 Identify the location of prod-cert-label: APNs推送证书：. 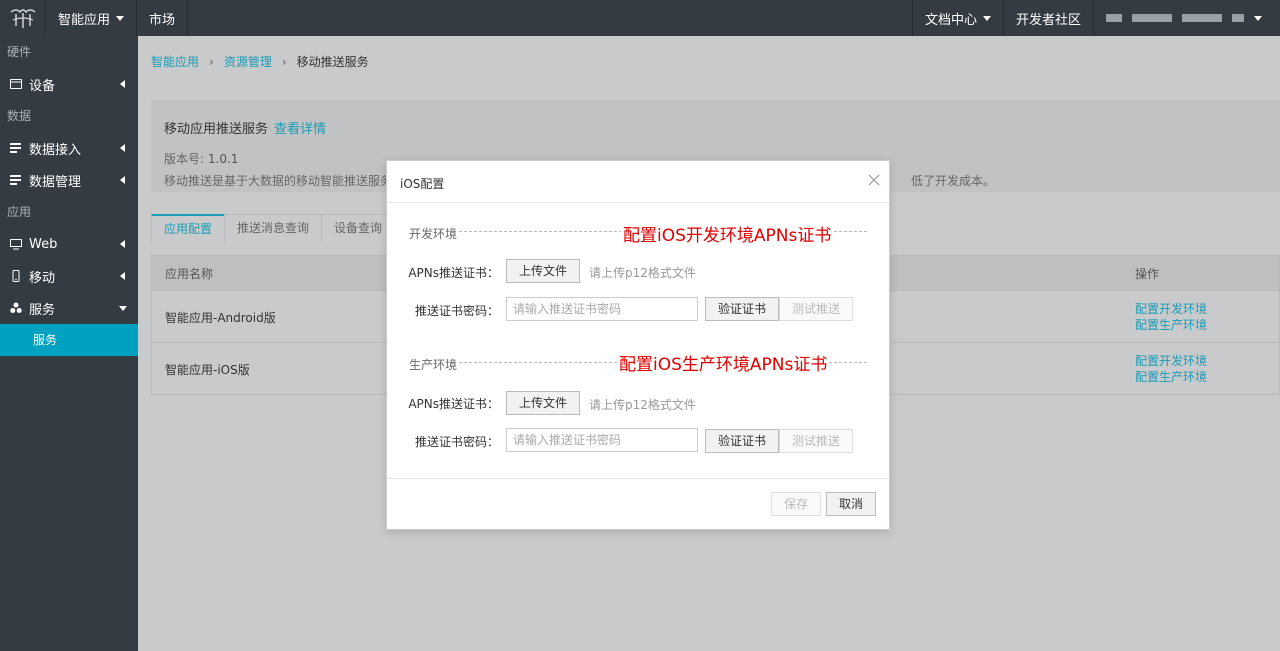
(453, 404).